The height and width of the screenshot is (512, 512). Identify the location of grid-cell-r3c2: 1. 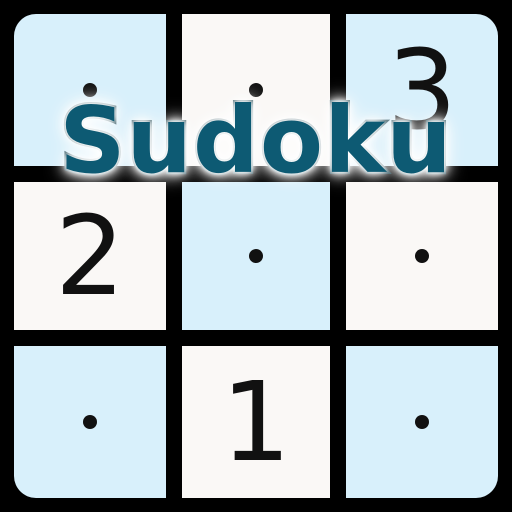
(256, 422).